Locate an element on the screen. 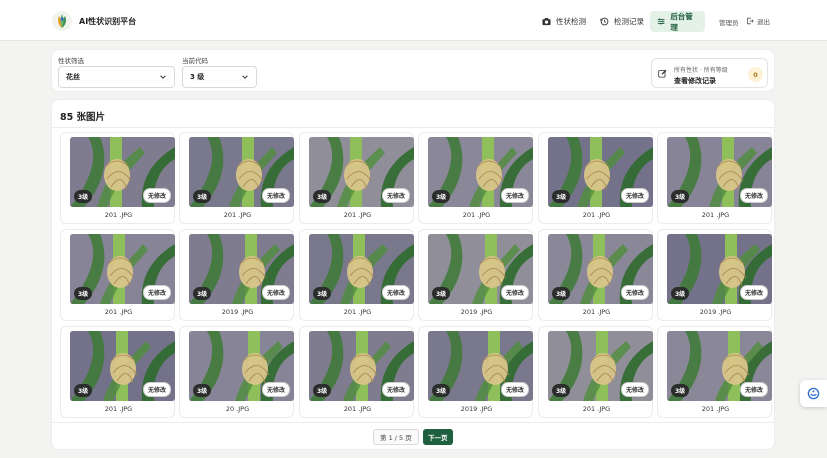 The width and height of the screenshot is (827, 458). edit-records-card: 所有性状 · 所有等级 查看修改记录 0 is located at coordinates (709, 73).